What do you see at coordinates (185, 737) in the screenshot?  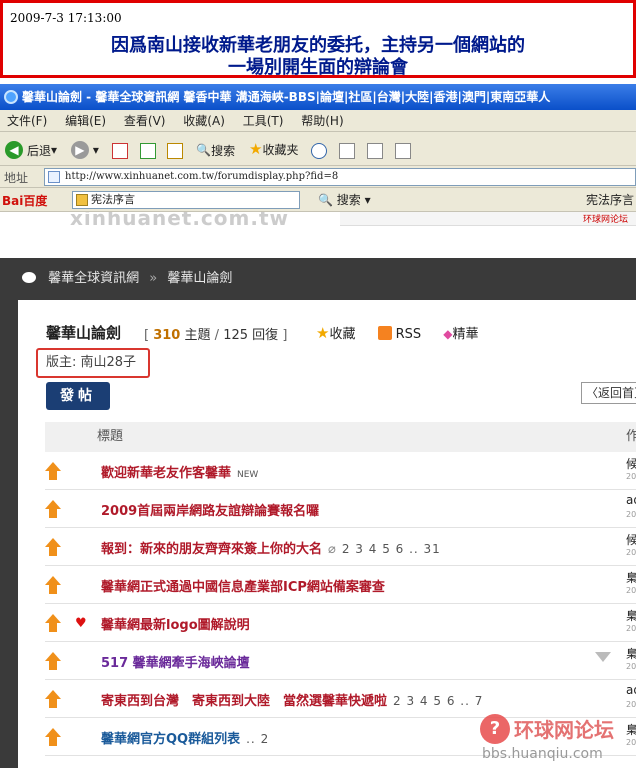 I see `thread-title: 馨華網官方QQ群組列表.. 2` at bounding box center [185, 737].